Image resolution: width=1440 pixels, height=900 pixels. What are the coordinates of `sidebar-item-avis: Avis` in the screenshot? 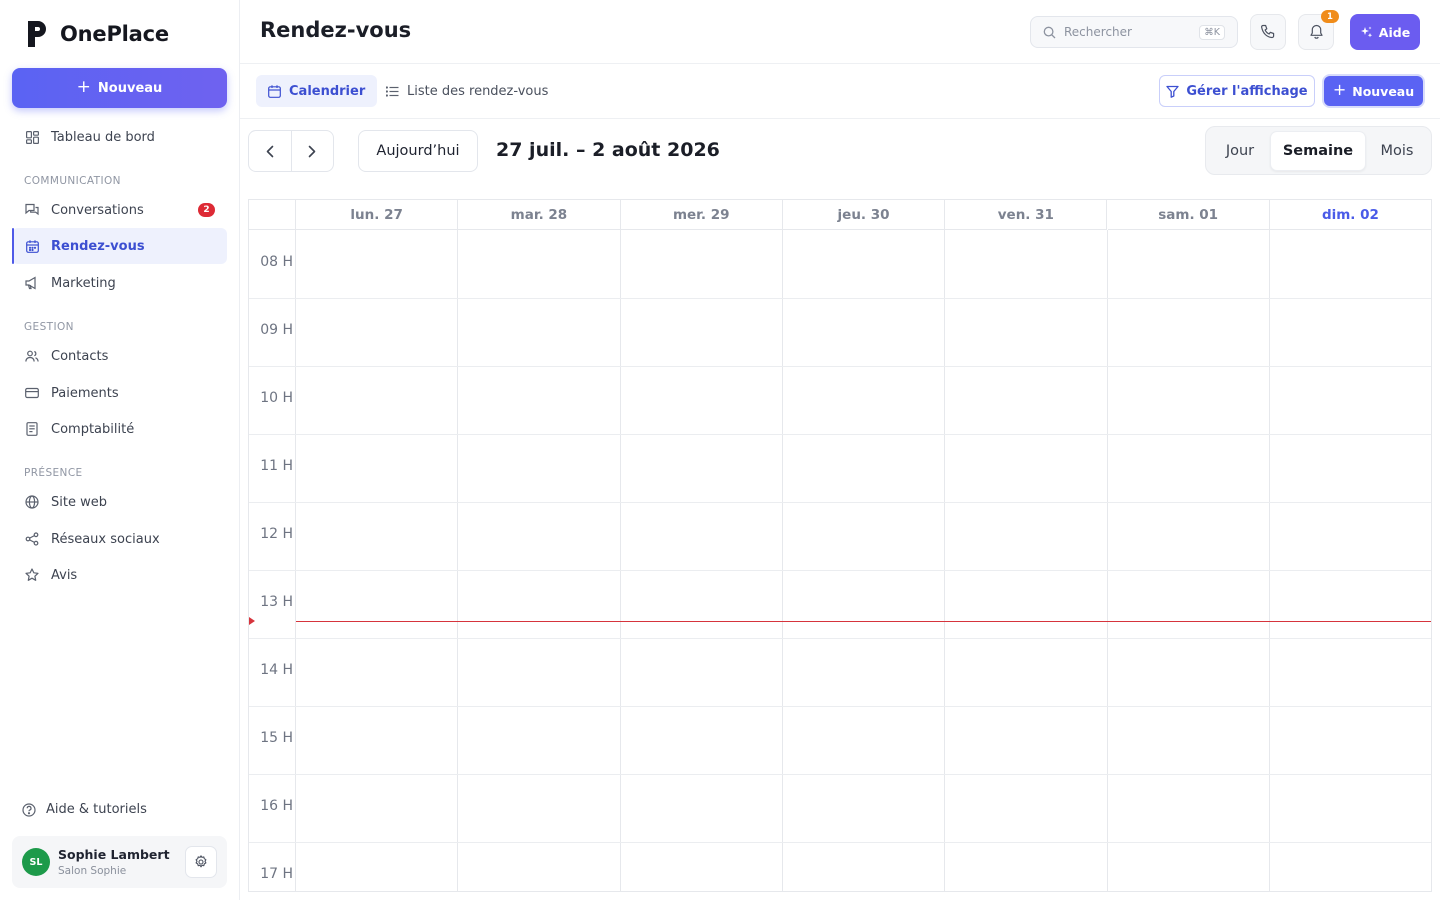 It's located at (119, 575).